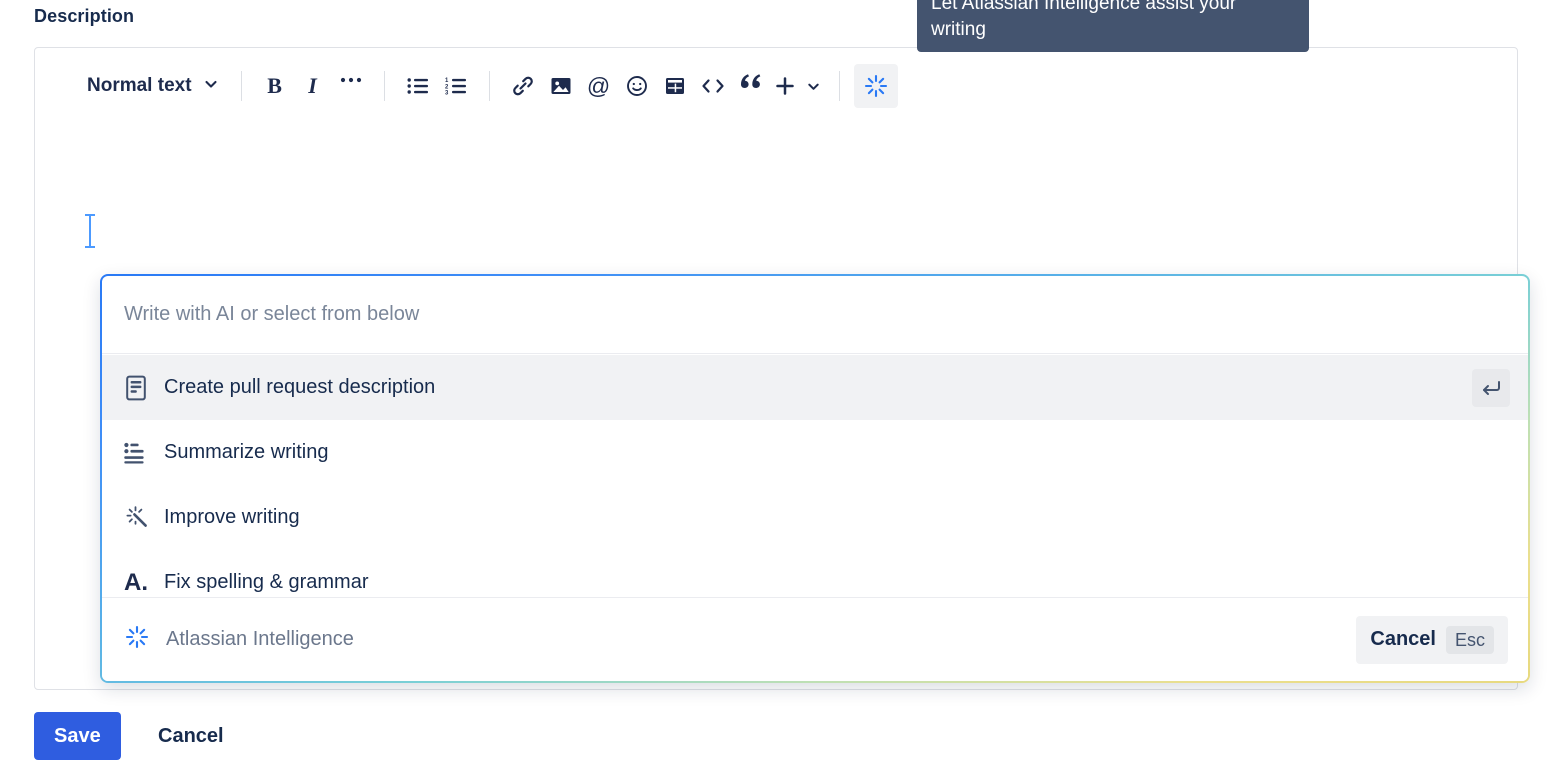  What do you see at coordinates (447, 87) in the screenshot?
I see `svg-text: 2` at bounding box center [447, 87].